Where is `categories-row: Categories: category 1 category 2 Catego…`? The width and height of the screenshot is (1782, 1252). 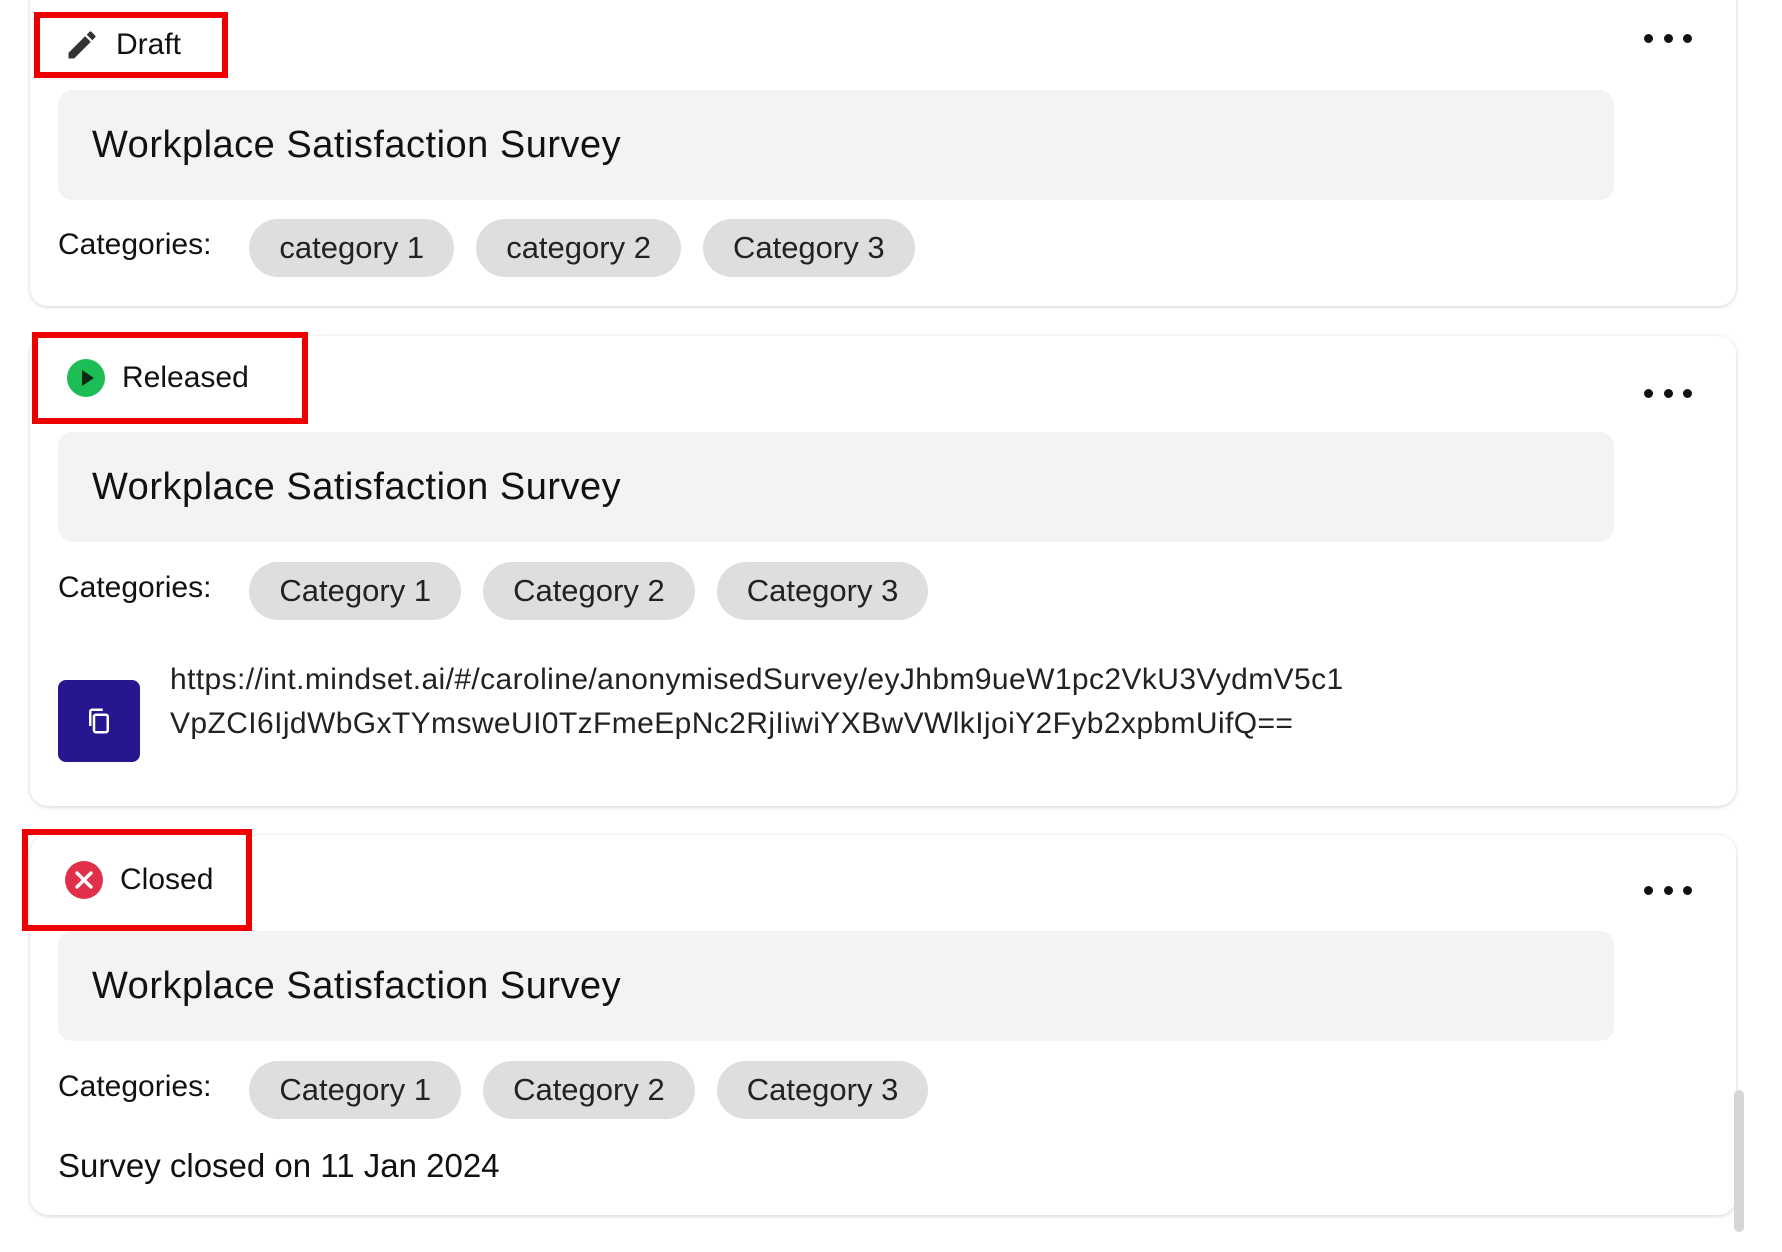 categories-row: Categories: category 1 category 2 Catego… is located at coordinates (497, 248).